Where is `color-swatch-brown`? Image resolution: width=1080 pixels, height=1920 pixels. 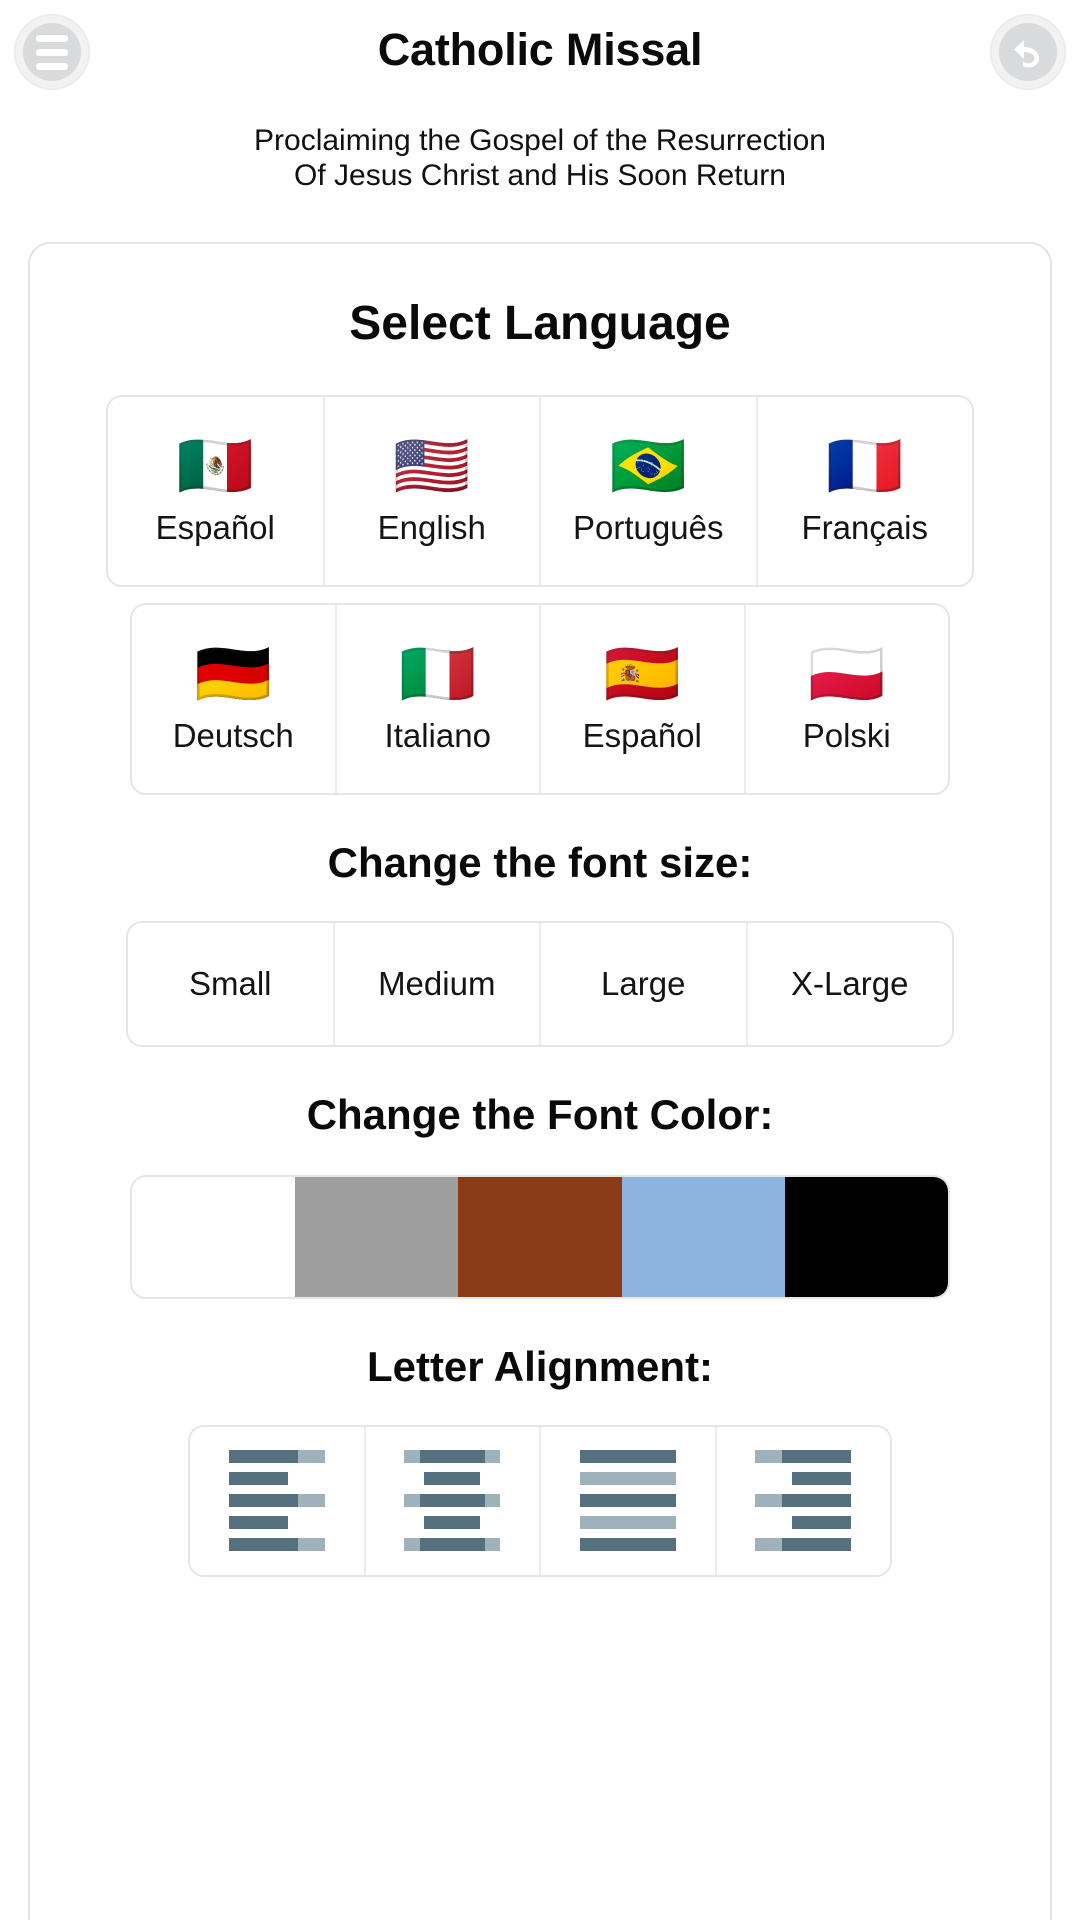 color-swatch-brown is located at coordinates (540, 1236).